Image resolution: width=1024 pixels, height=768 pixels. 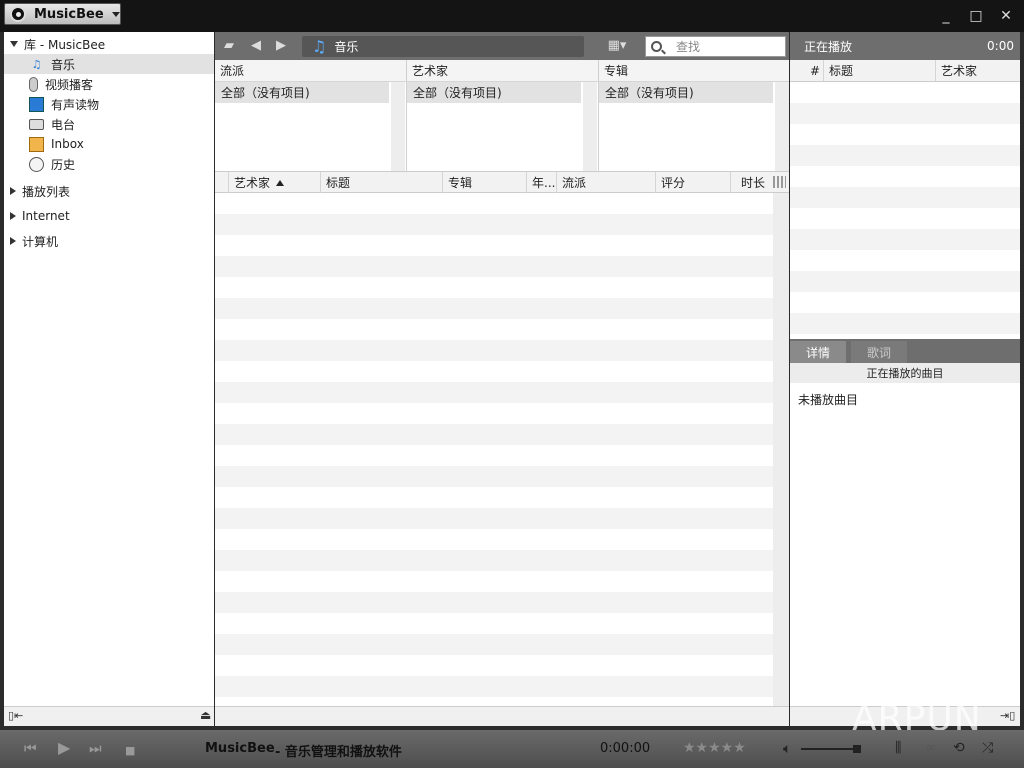 What do you see at coordinates (752, 182) in the screenshot?
I see `column-duration: 时长` at bounding box center [752, 182].